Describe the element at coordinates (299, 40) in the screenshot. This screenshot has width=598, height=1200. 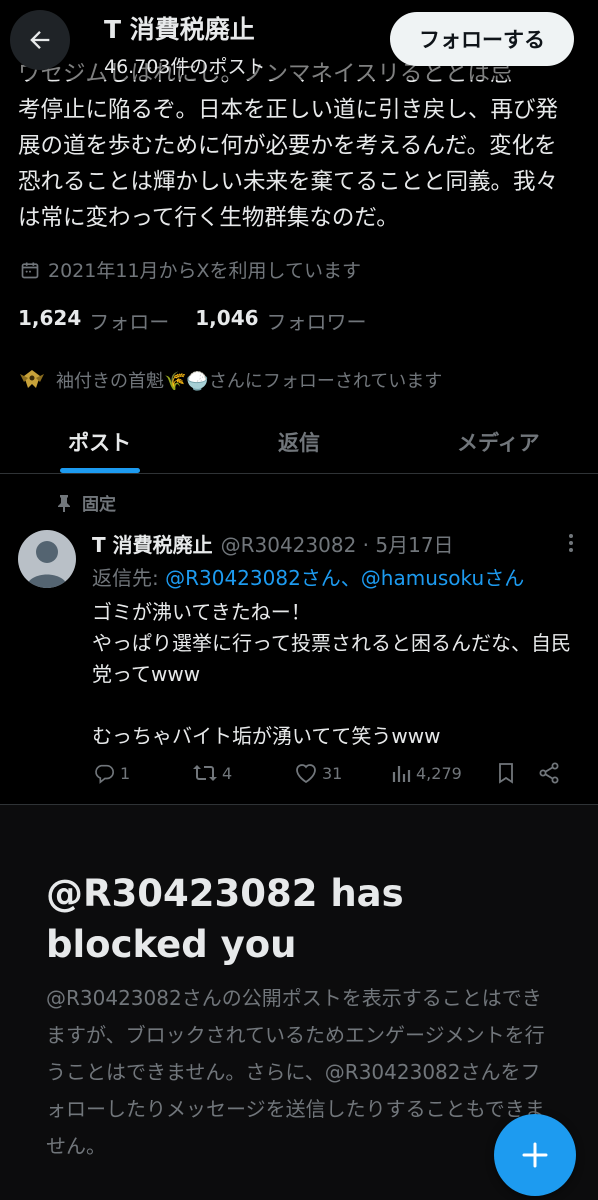
I see `top-header: T 消費税廃止 46.703件のポスト フォローする` at that location.